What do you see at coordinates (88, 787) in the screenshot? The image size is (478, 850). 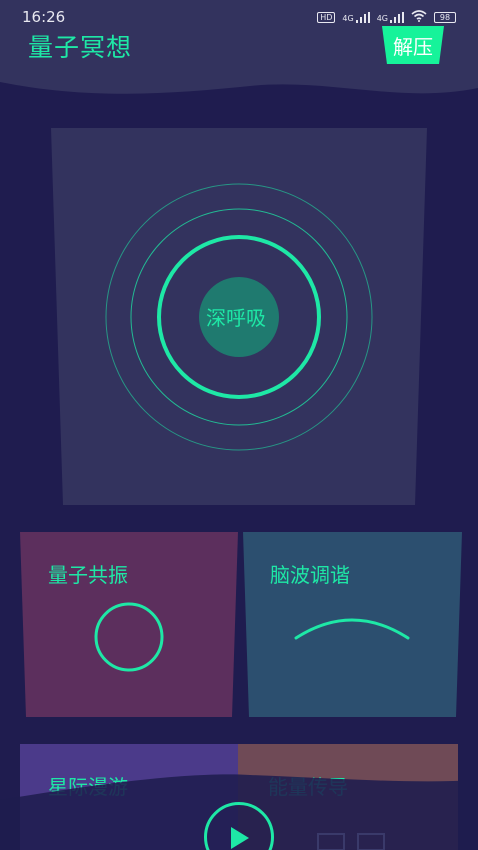 I see `tile-label-interstellar-roaming: 星际漫游` at bounding box center [88, 787].